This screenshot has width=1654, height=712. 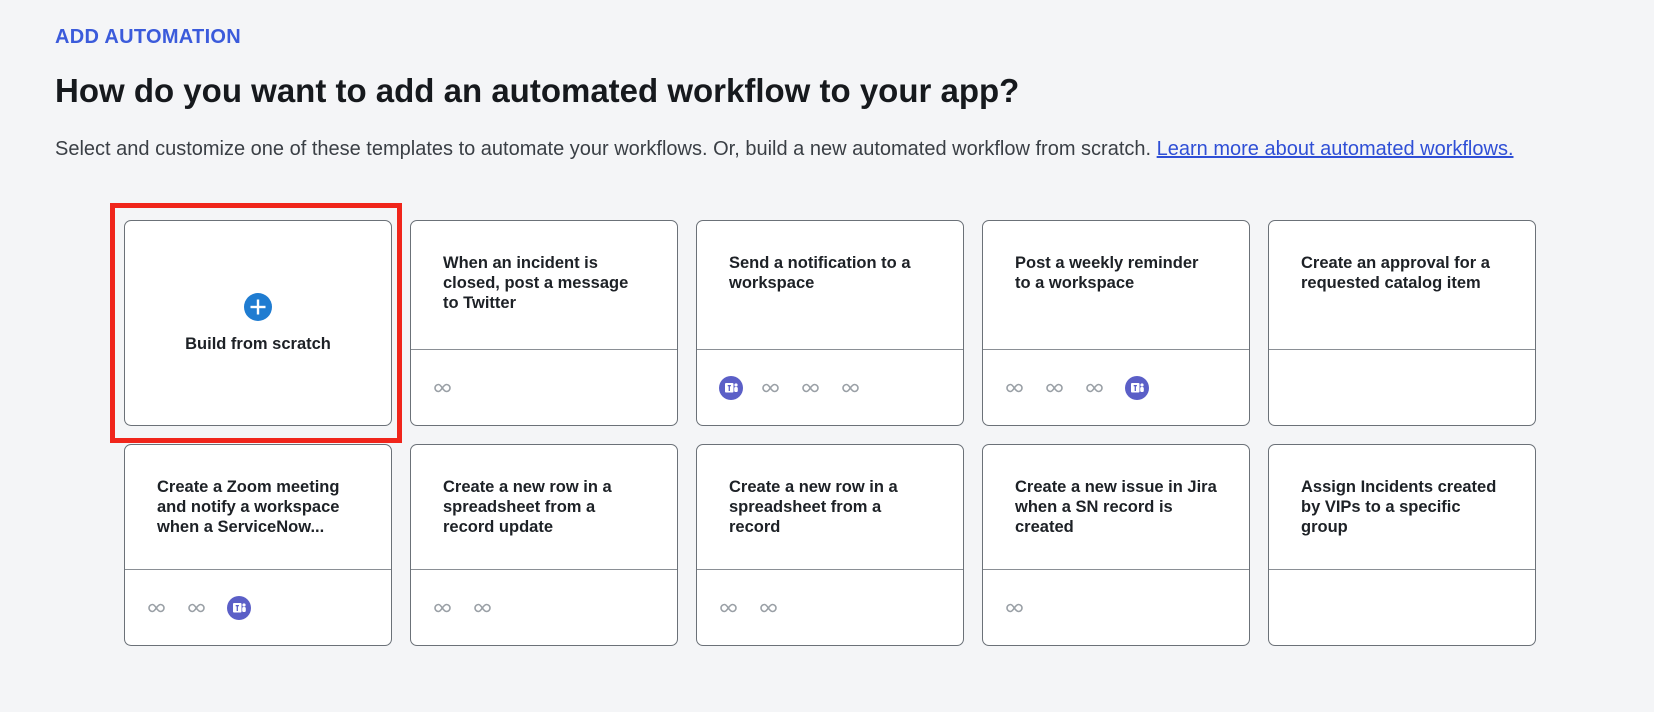 I want to click on template-card-body: Send a notification to a workspace, so click(x=830, y=285).